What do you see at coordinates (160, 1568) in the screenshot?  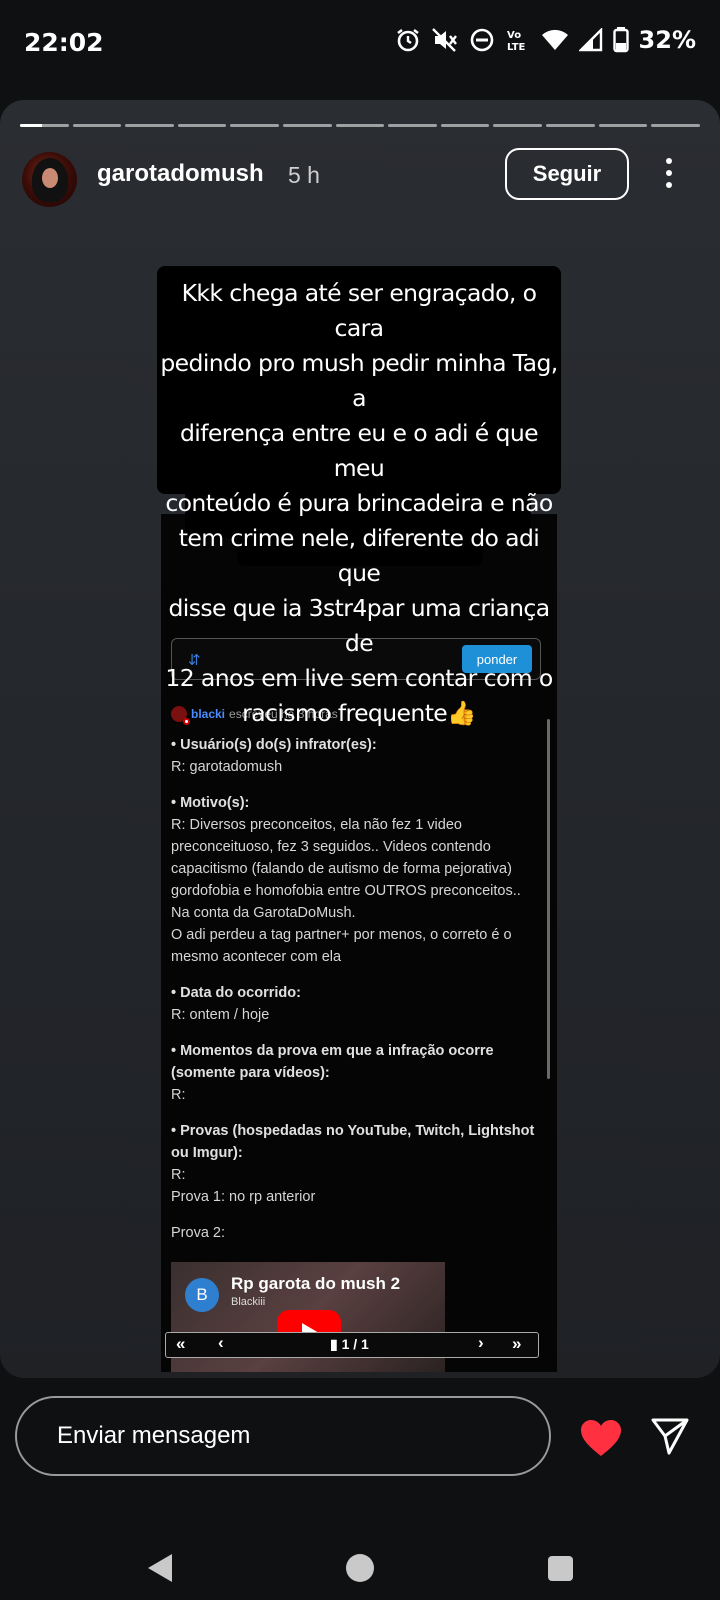 I see `back-icon` at bounding box center [160, 1568].